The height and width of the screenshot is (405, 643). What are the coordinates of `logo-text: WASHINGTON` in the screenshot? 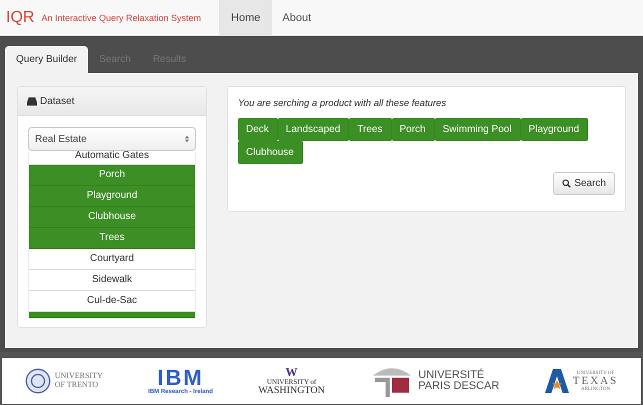 It's located at (291, 391).